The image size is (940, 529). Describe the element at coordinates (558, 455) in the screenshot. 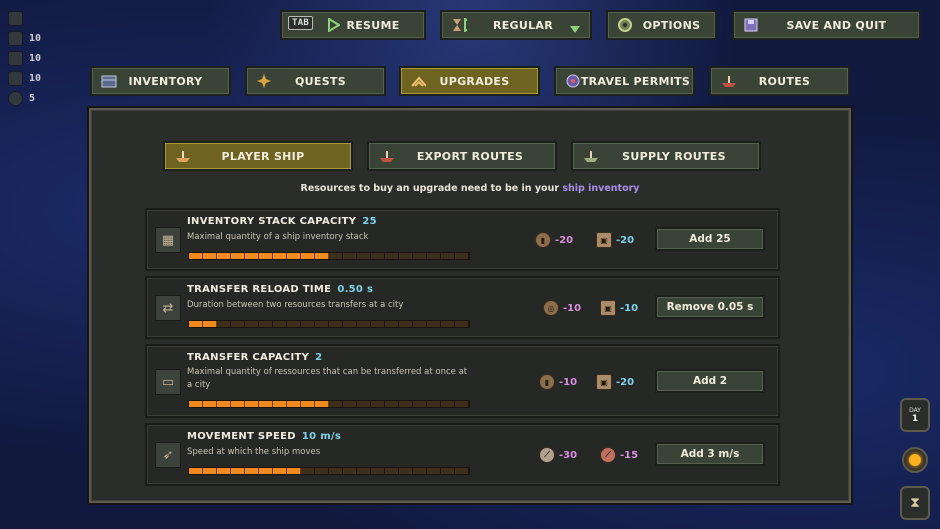

I see `cost-item: ⟋ -30` at that location.